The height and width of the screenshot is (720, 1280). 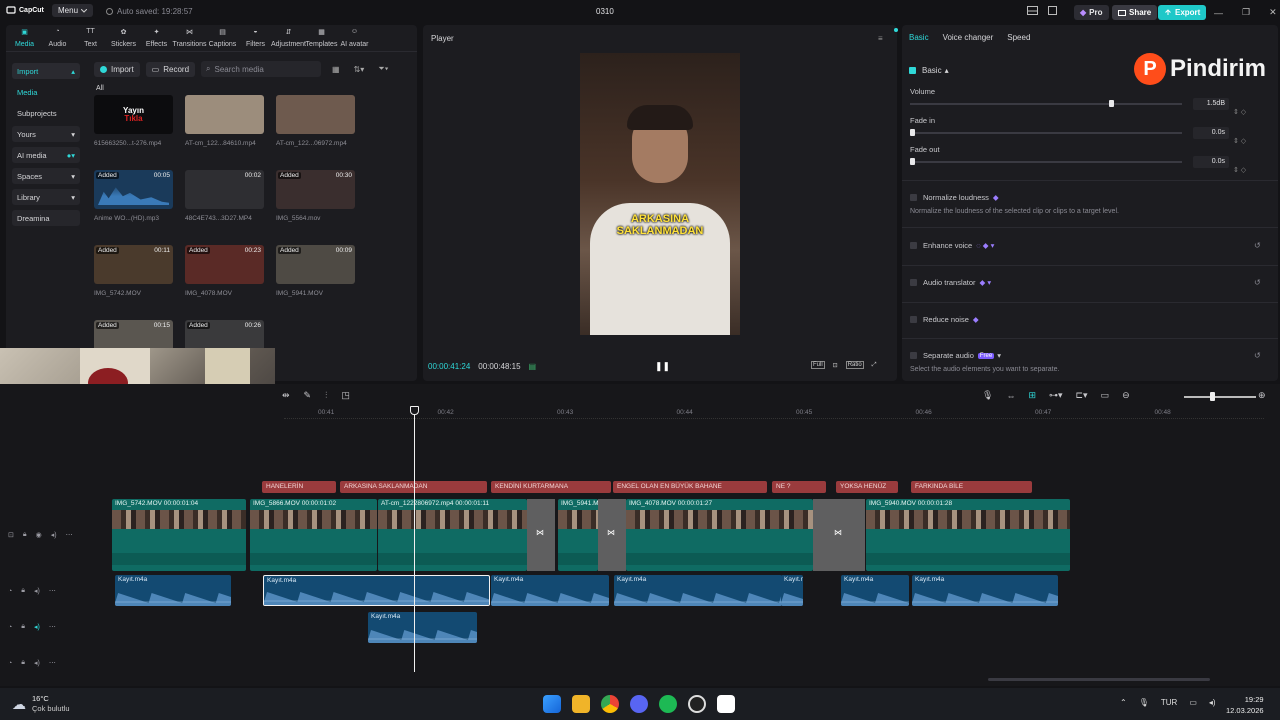 What do you see at coordinates (1126, 395) in the screenshot?
I see `zoom-out-icon: ⊖` at bounding box center [1126, 395].